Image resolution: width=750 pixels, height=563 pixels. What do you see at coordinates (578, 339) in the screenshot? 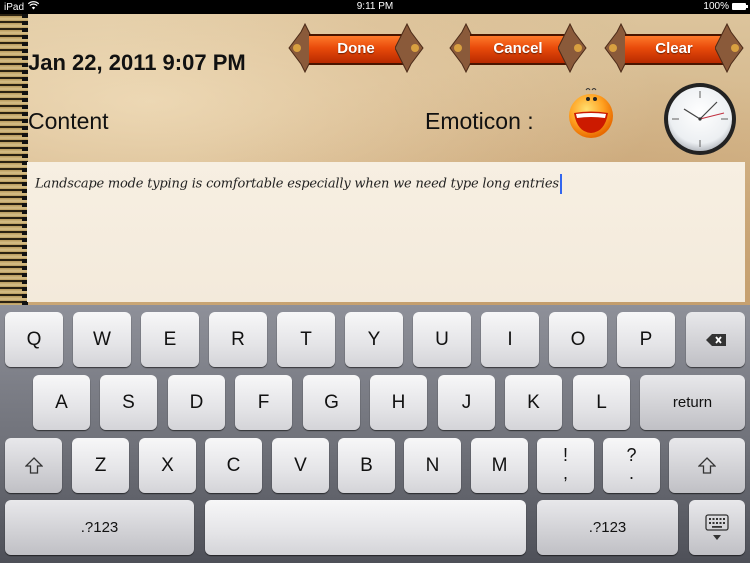
I see `key-o: O` at bounding box center [578, 339].